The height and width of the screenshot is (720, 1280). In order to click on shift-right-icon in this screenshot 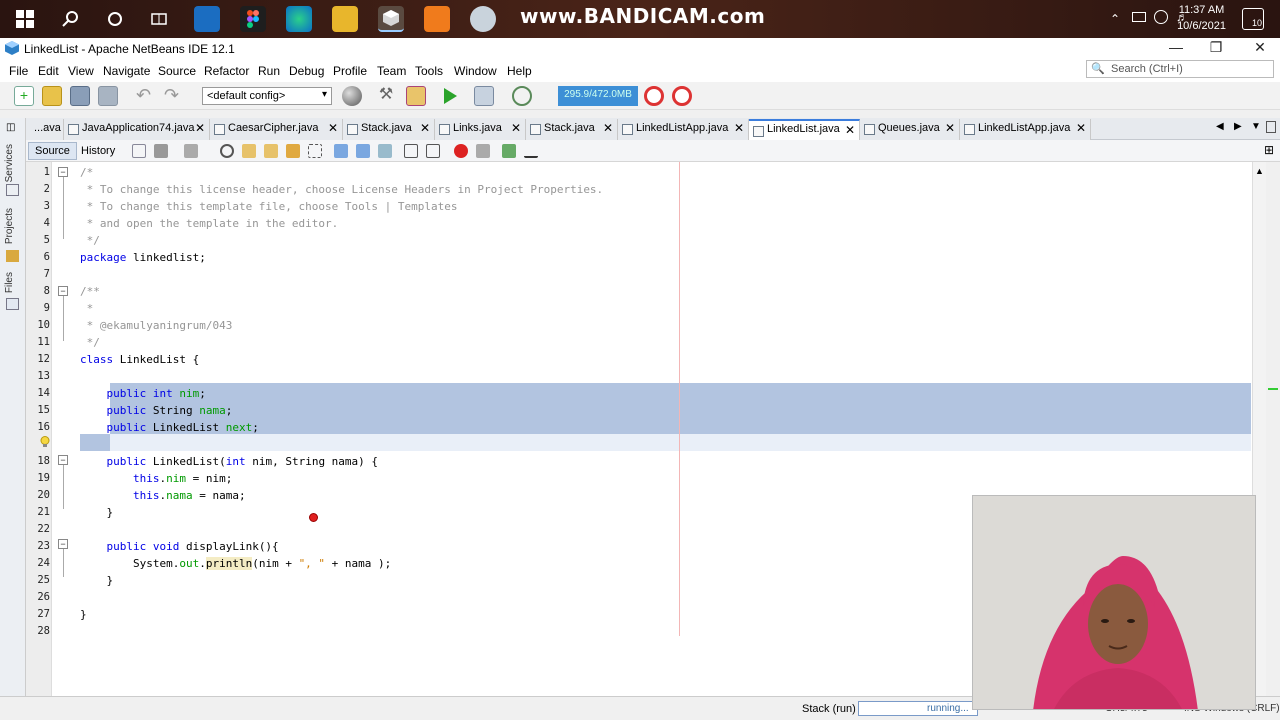, I will do `click(433, 151)`.